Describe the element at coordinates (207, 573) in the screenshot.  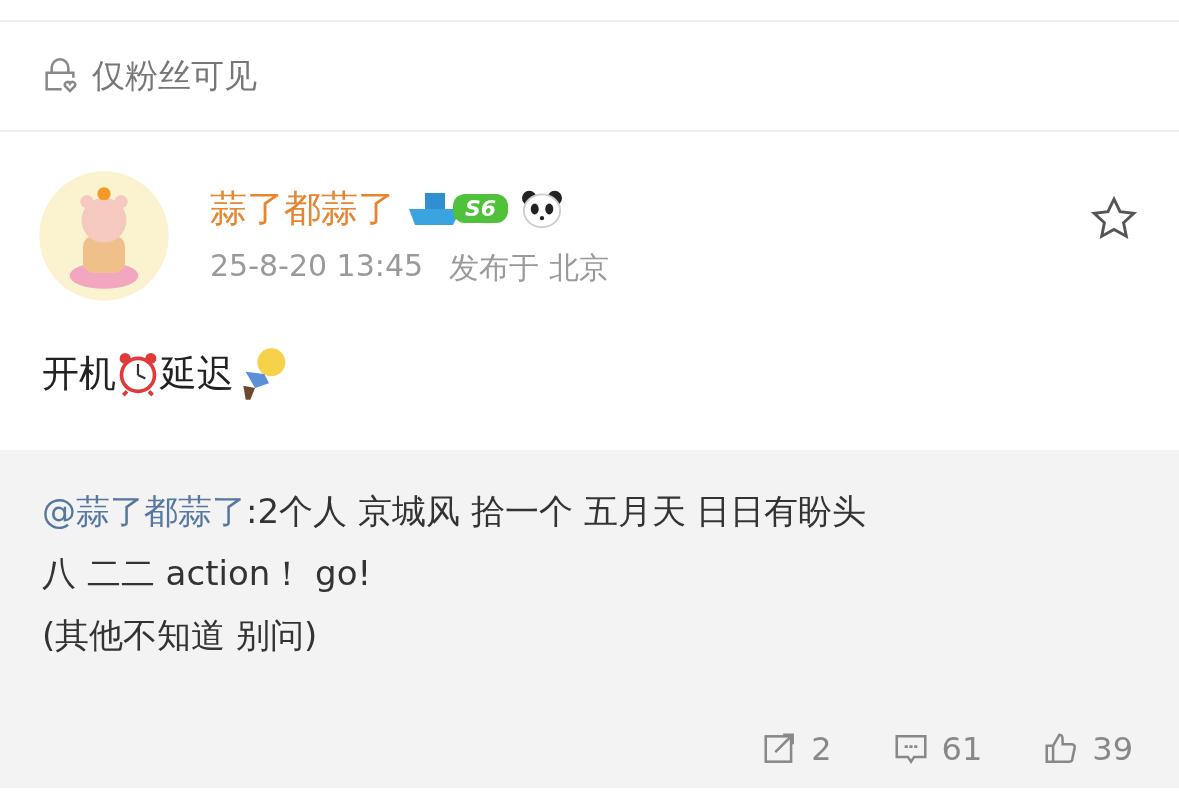
I see `quoted-post-text: 八 二二 action！ go!` at that location.